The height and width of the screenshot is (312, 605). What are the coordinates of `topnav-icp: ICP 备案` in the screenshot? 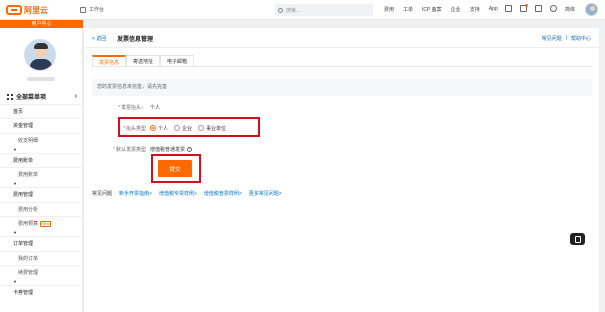 It's located at (432, 9).